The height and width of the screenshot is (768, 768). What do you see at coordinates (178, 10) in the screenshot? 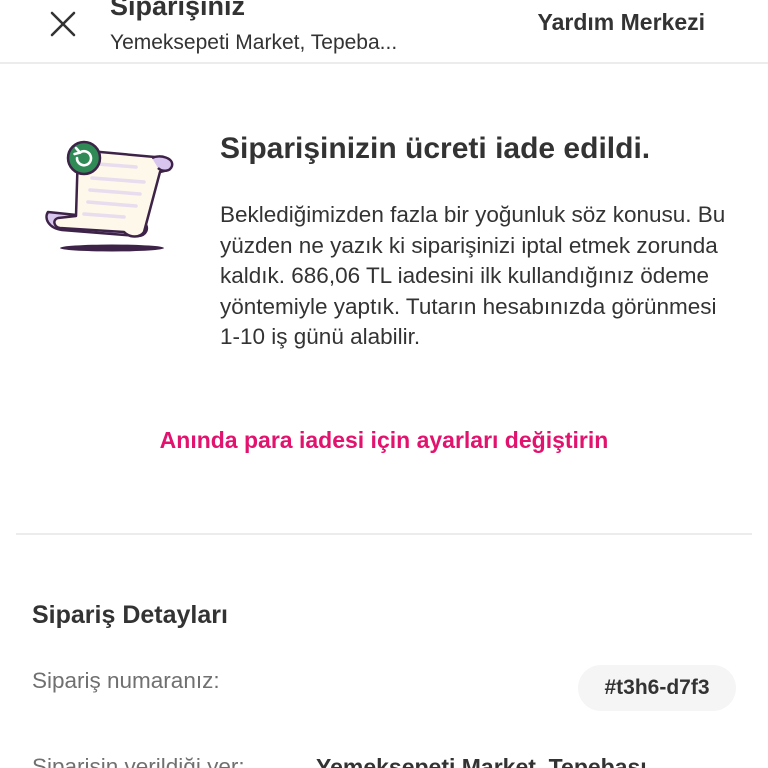
I see `page-title: Siparişiniz` at bounding box center [178, 10].